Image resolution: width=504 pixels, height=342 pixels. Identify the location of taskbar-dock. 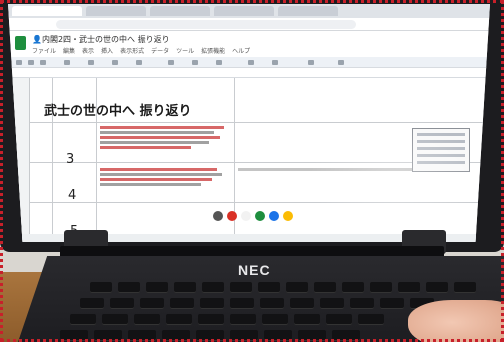
(253, 216).